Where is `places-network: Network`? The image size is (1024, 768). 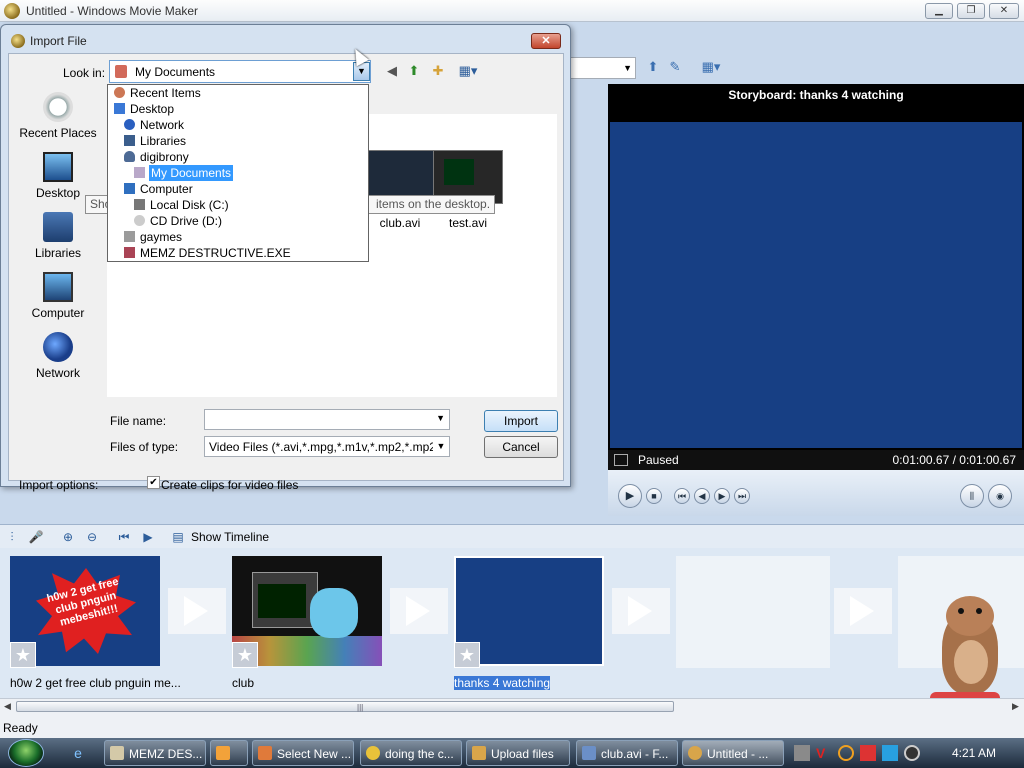 places-network: Network is located at coordinates (58, 362).